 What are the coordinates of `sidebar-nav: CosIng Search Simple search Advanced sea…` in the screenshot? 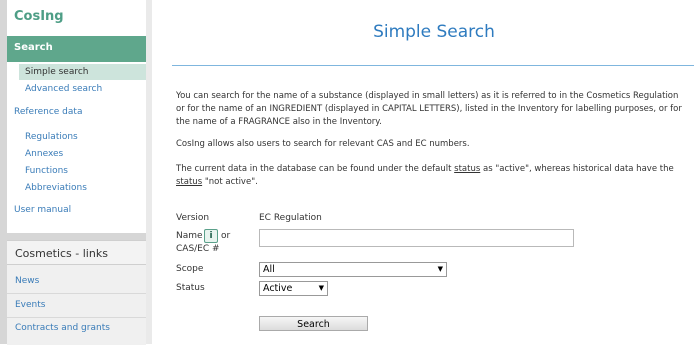 It's located at (76, 116).